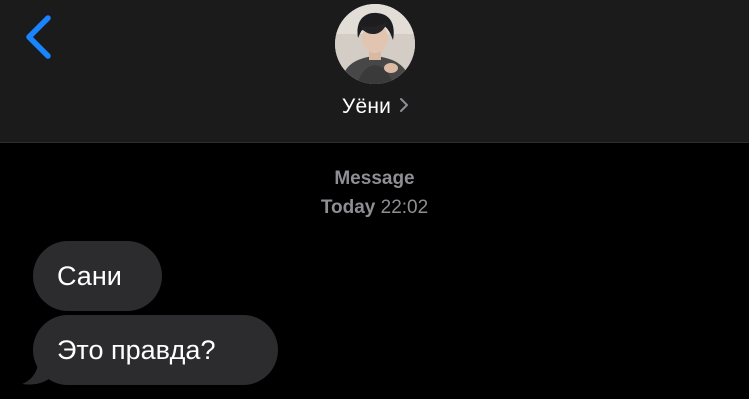 This screenshot has height=399, width=749. I want to click on message-text: Это правда?, so click(136, 349).